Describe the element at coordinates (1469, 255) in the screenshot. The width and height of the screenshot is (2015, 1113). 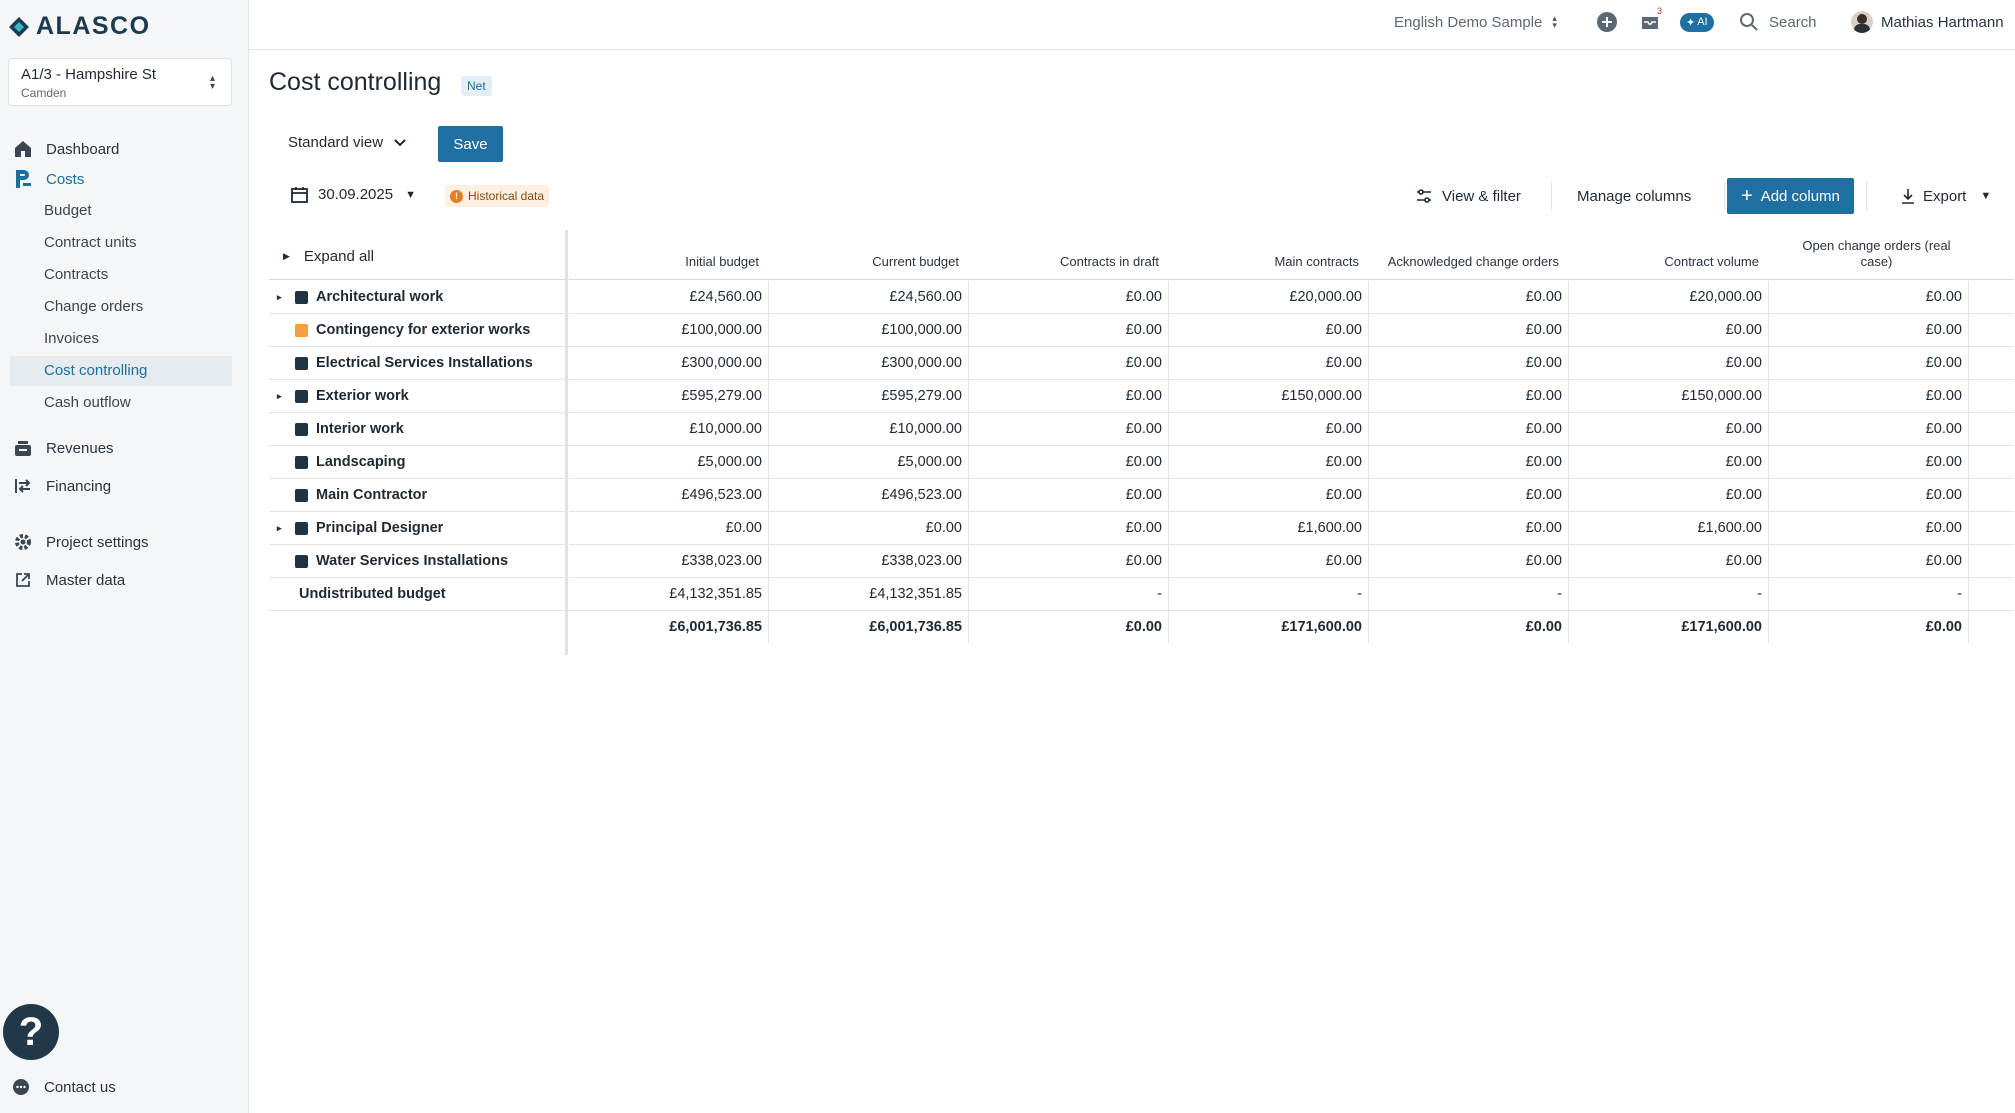
I see `column-header: Acknowledged change orders` at that location.